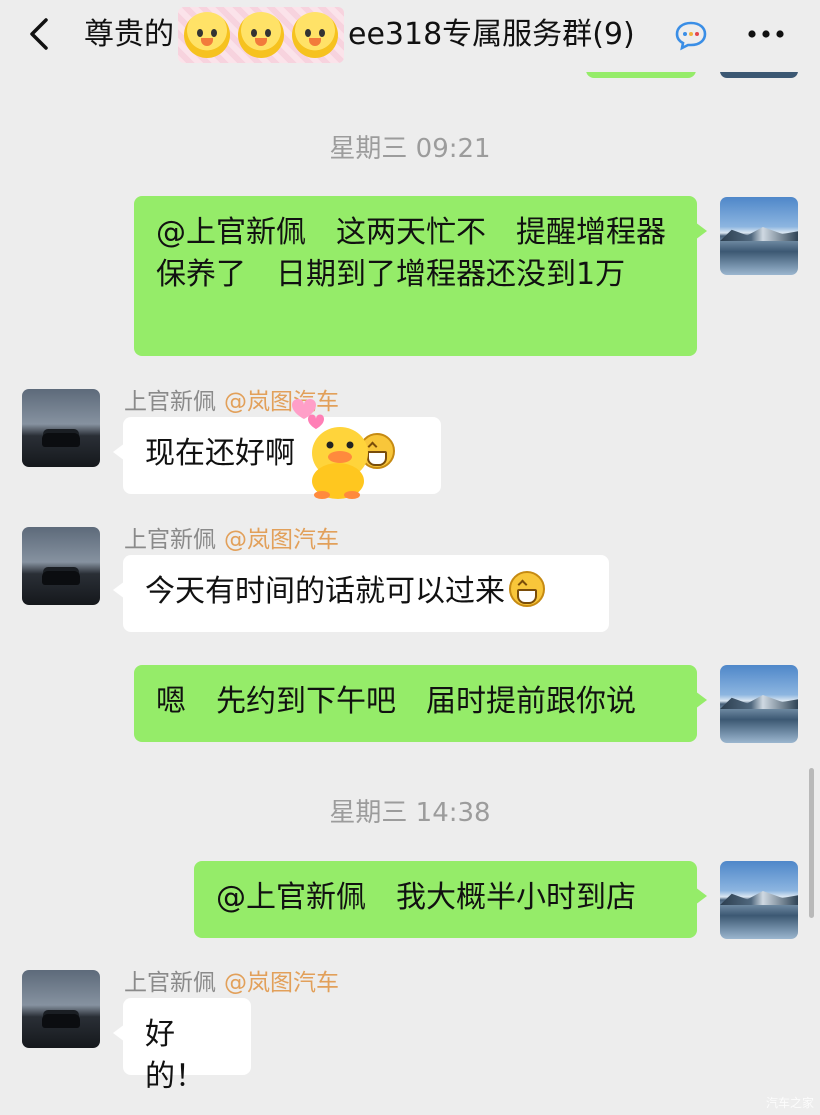 Image resolution: width=820 pixels, height=1115 pixels. Describe the element at coordinates (811, 843) in the screenshot. I see `scrollbar` at that location.